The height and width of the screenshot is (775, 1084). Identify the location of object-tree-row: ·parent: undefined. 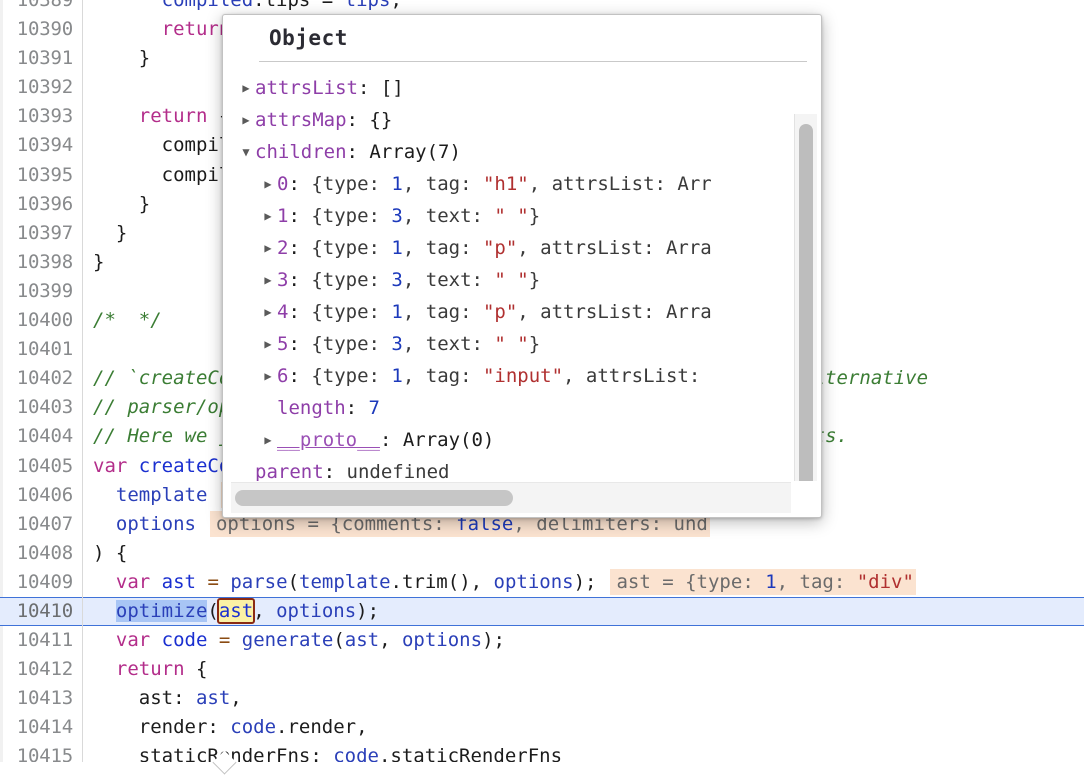
(522, 468).